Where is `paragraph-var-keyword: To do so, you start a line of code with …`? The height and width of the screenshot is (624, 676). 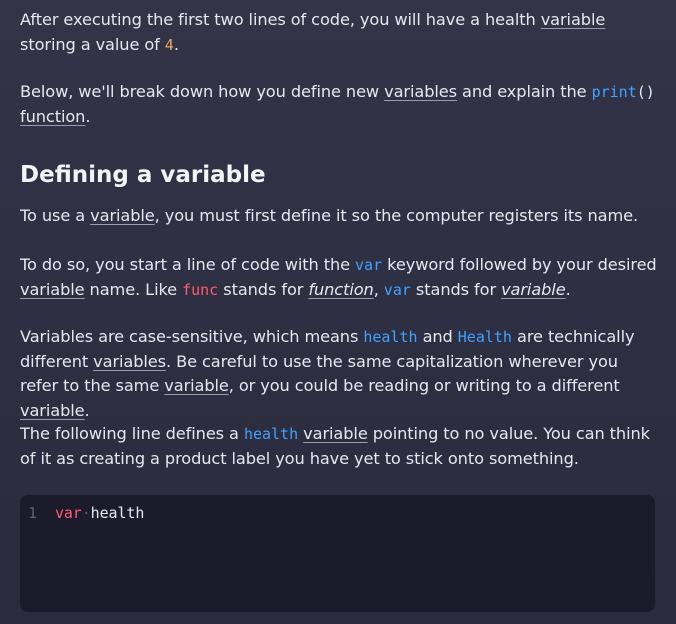
paragraph-var-keyword: To do so, you start a line of code with … is located at coordinates (340, 277).